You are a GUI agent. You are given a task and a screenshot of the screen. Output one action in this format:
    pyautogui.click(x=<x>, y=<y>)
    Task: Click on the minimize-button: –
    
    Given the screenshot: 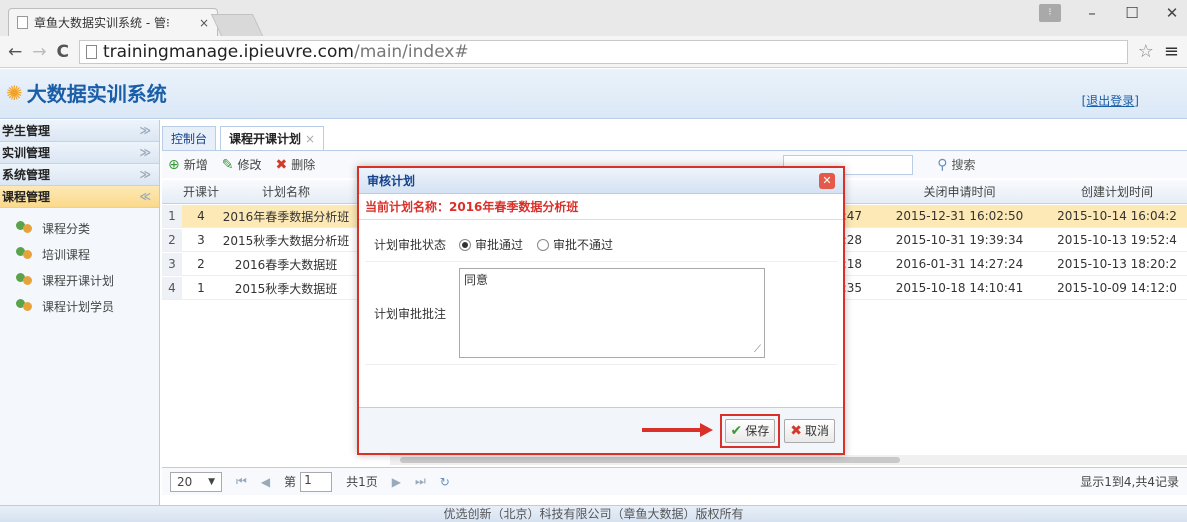 What is the action you would take?
    pyautogui.click(x=1092, y=13)
    